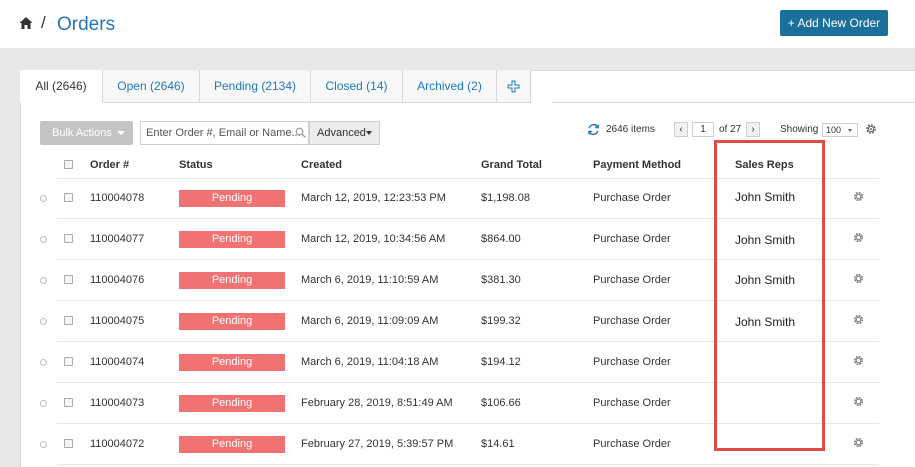 The width and height of the screenshot is (915, 467). I want to click on row-divider, so click(468, 464).